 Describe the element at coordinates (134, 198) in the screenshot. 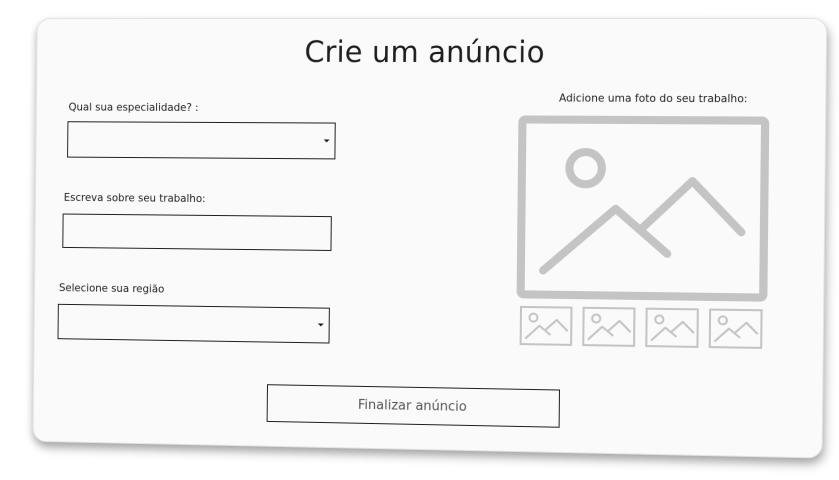

I see `about-label: Escreva sobre seu trabalho:` at that location.